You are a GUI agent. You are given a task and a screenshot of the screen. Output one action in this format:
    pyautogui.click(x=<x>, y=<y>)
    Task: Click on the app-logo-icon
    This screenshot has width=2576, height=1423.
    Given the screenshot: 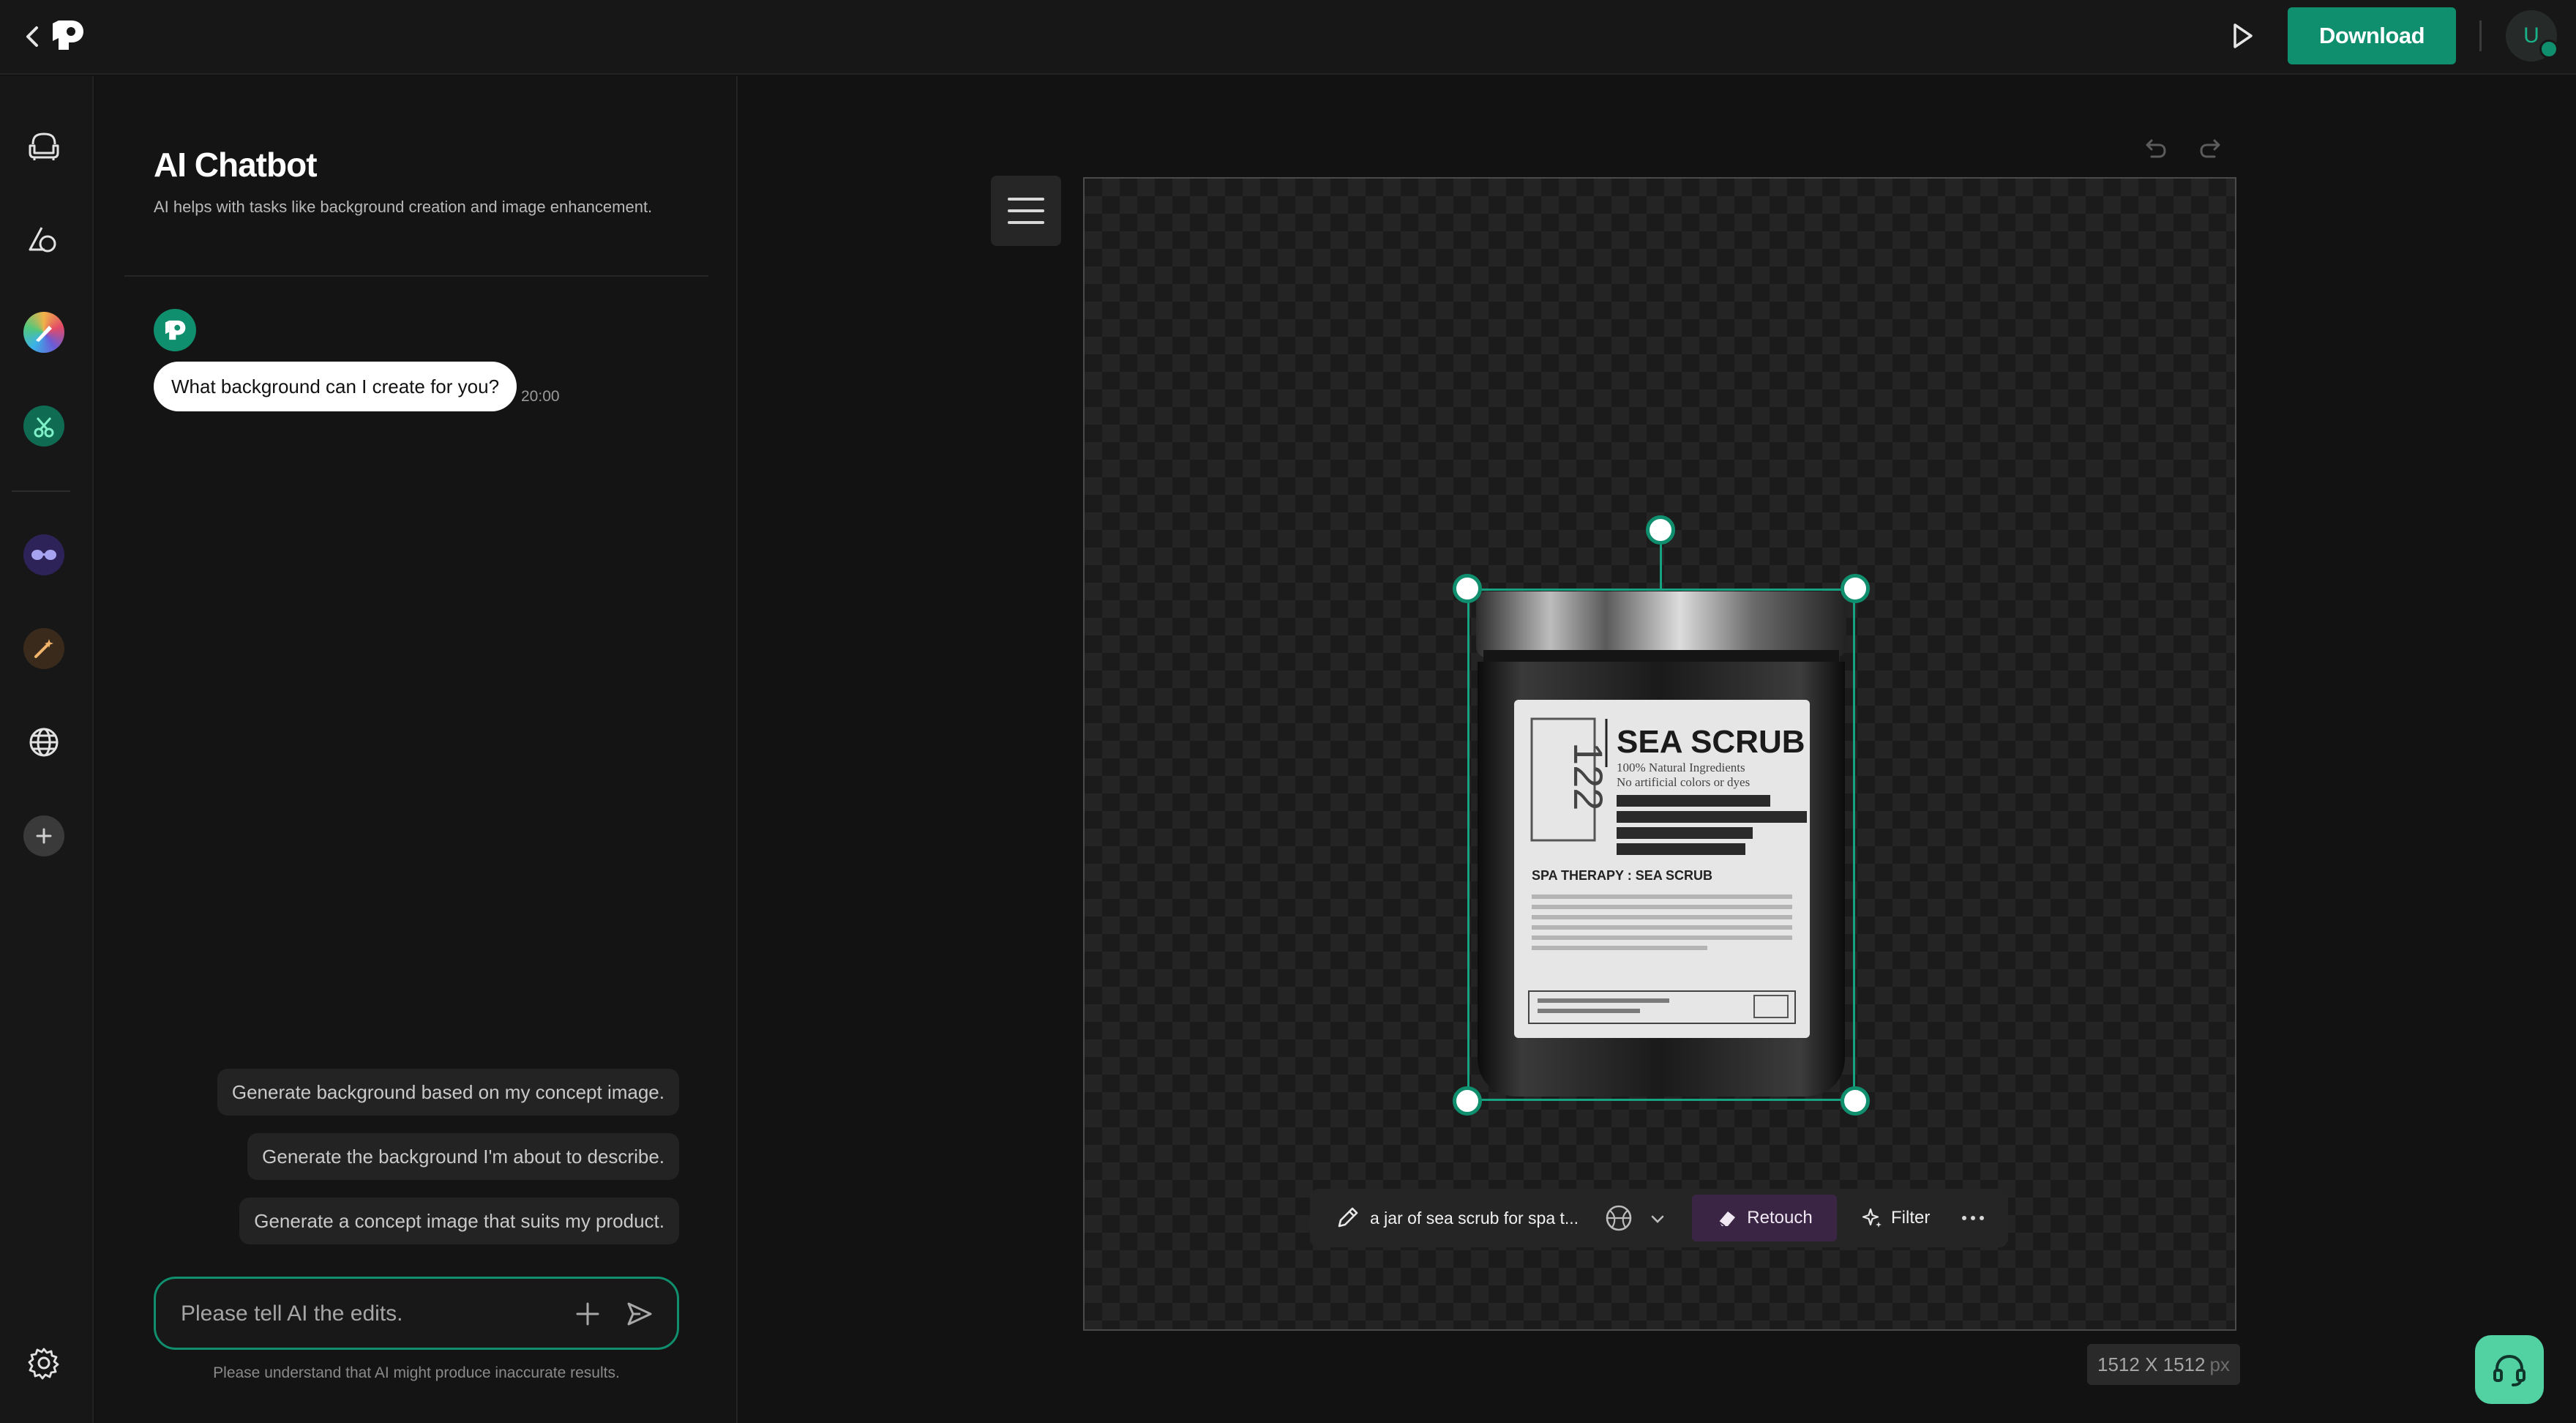 What is the action you would take?
    pyautogui.click(x=68, y=35)
    